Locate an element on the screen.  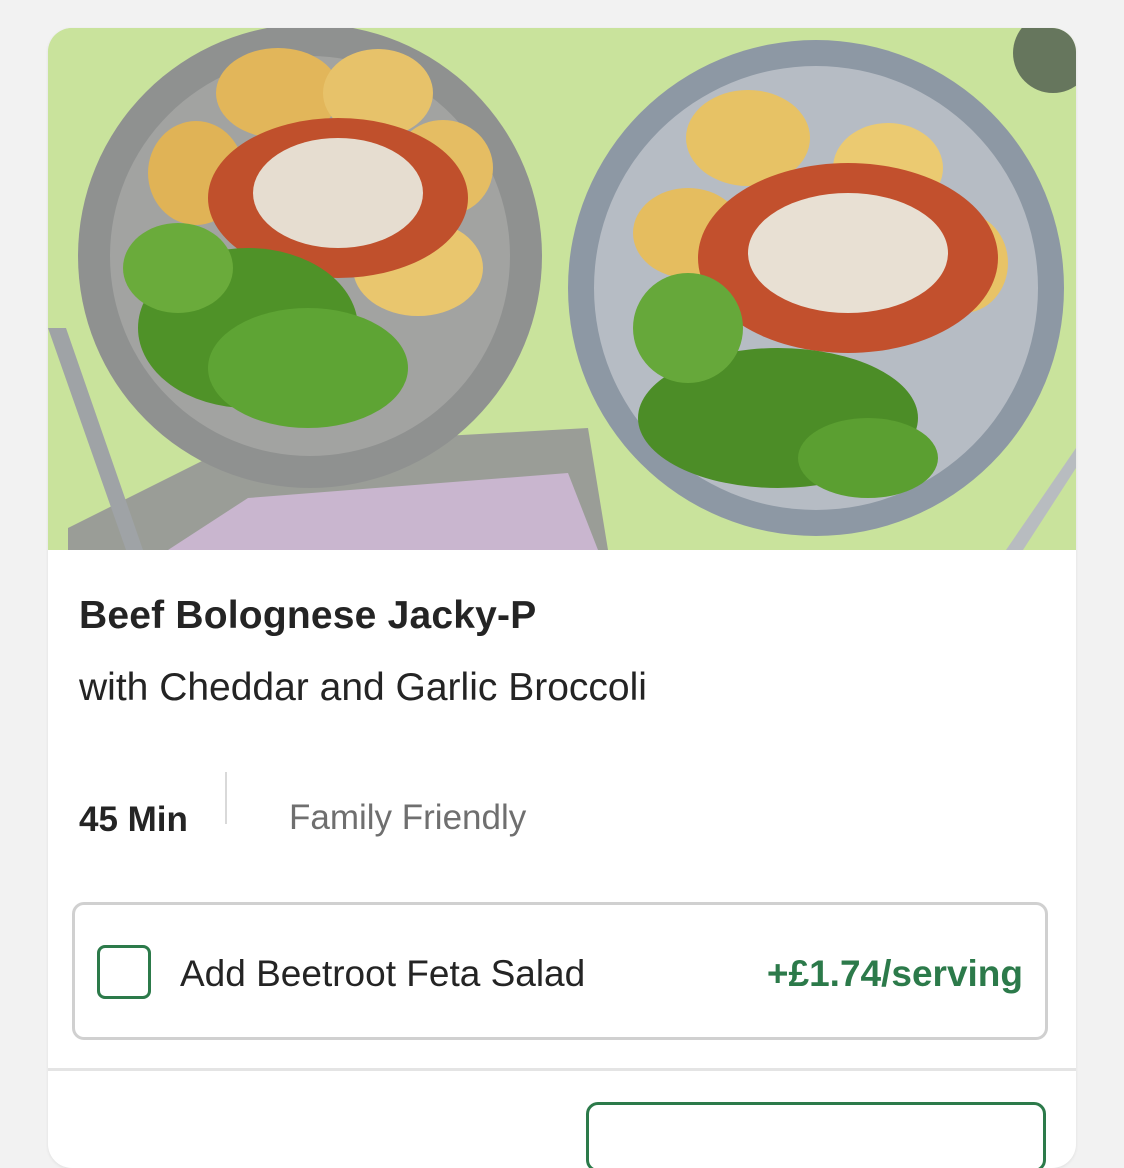
divider is located at coordinates (562, 1069).